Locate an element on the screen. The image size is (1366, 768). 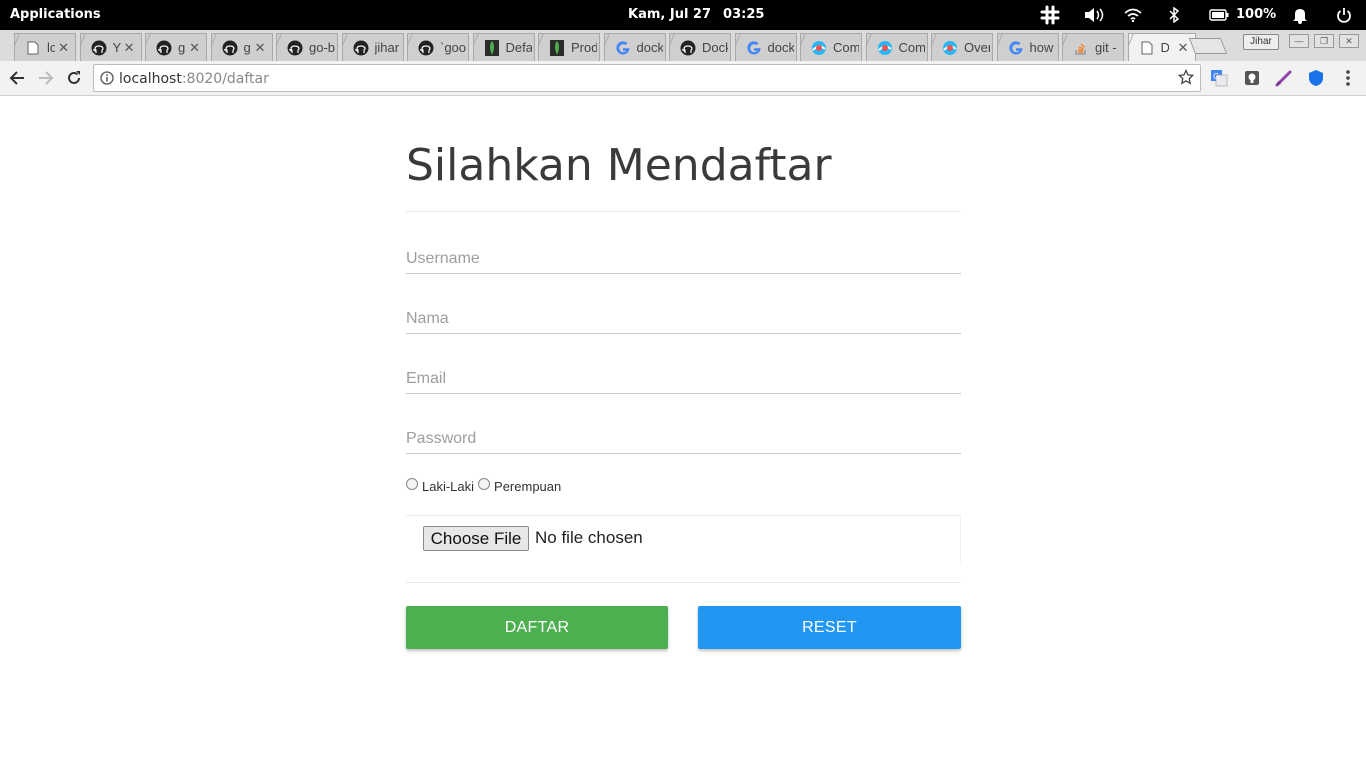
close-window-button: ✕ is located at coordinates (1349, 41).